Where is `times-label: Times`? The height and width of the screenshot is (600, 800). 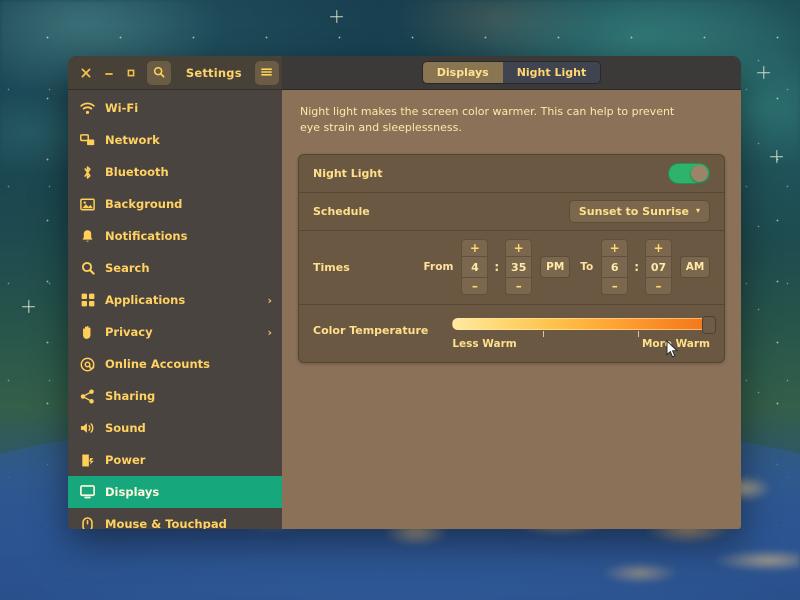 times-label: Times is located at coordinates (331, 267).